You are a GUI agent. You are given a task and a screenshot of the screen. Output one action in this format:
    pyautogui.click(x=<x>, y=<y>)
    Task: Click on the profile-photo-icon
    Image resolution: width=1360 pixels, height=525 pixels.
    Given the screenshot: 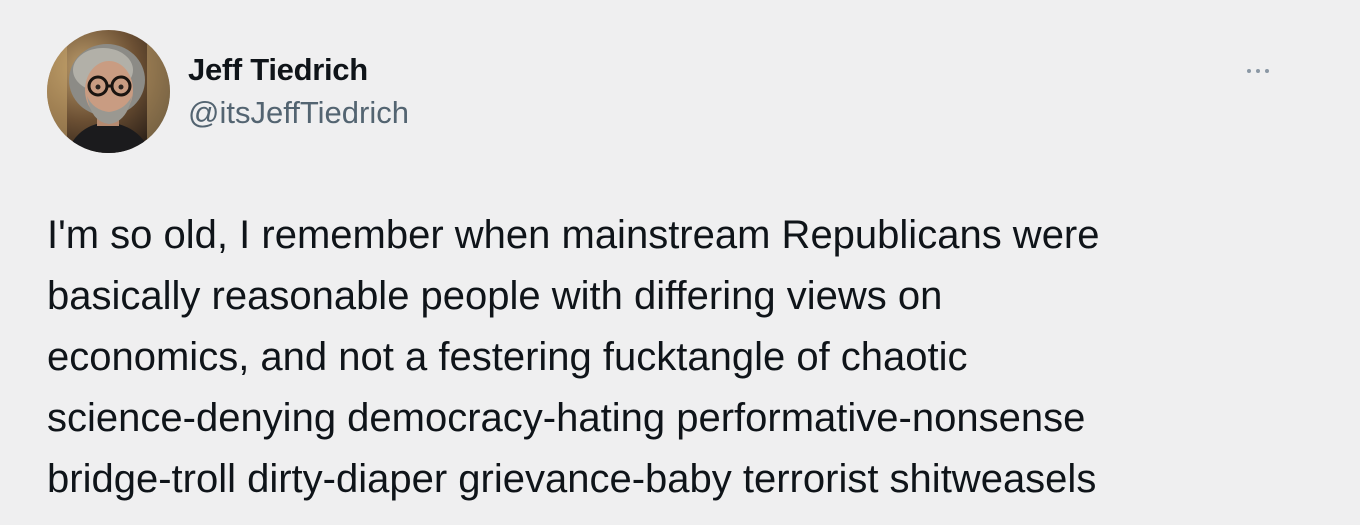 What is the action you would take?
    pyautogui.click(x=108, y=91)
    